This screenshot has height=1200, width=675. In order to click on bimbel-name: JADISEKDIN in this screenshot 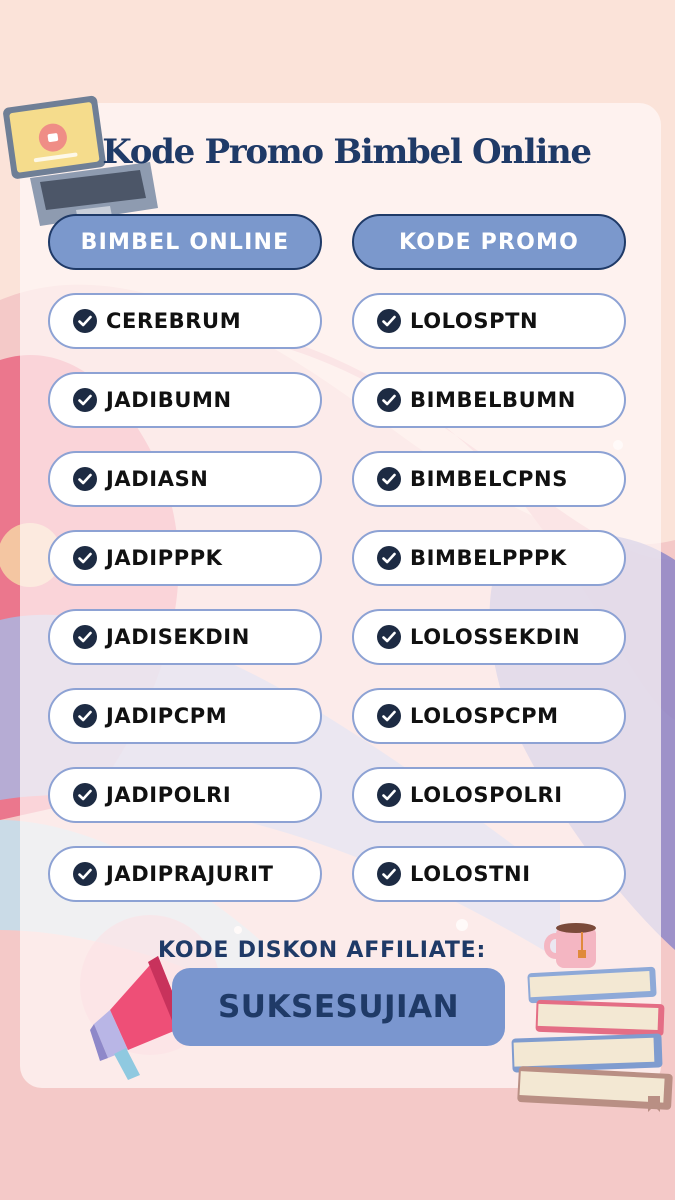, I will do `click(178, 637)`.